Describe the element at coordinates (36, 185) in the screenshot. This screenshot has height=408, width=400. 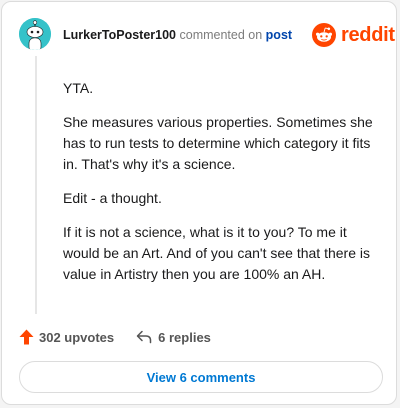
I see `thread-line` at that location.